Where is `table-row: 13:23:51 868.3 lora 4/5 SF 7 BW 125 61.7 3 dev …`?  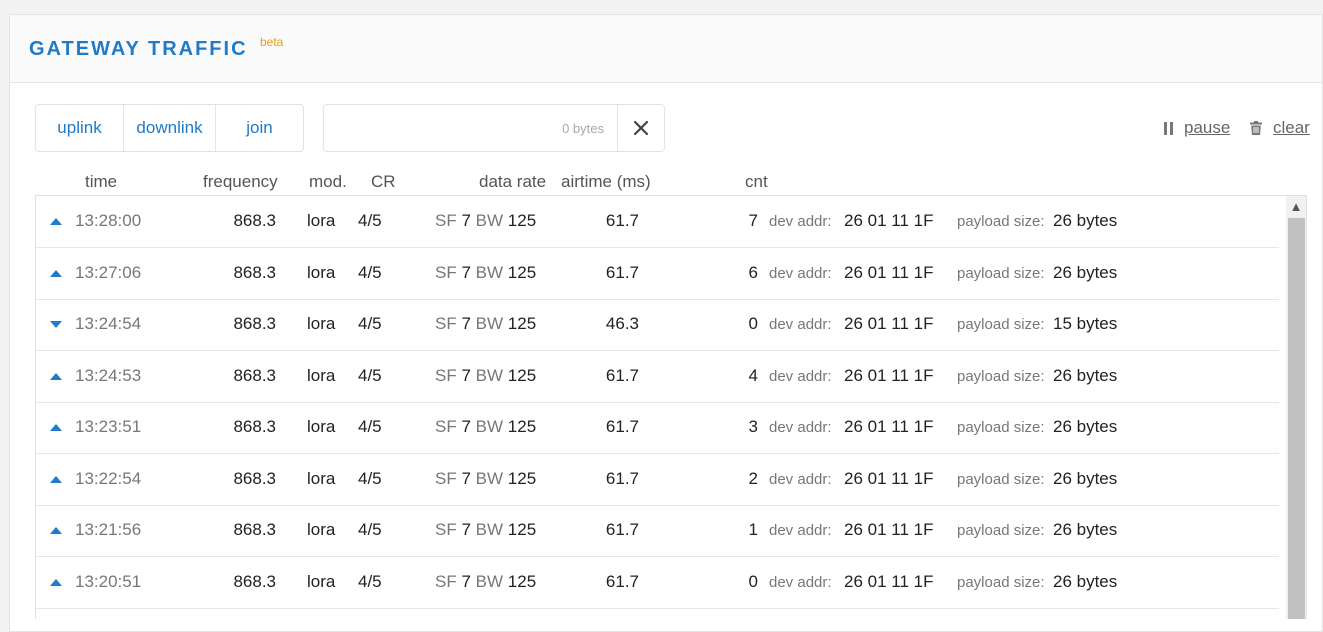
table-row: 13:23:51 868.3 lora 4/5 SF 7 BW 125 61.7 3 dev … is located at coordinates (657, 428).